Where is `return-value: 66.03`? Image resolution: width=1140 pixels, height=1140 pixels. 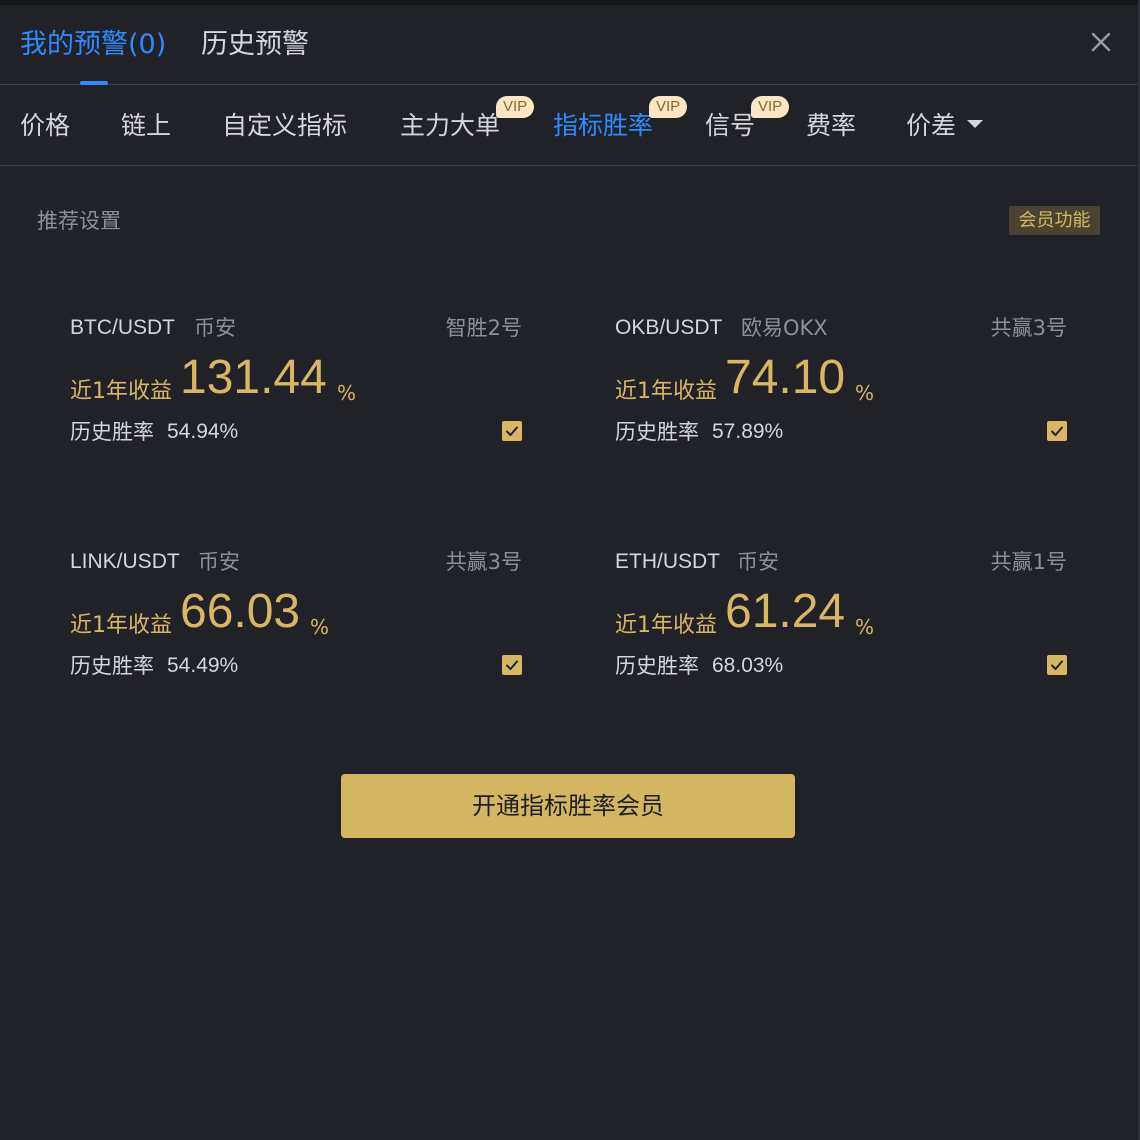 return-value: 66.03 is located at coordinates (240, 611).